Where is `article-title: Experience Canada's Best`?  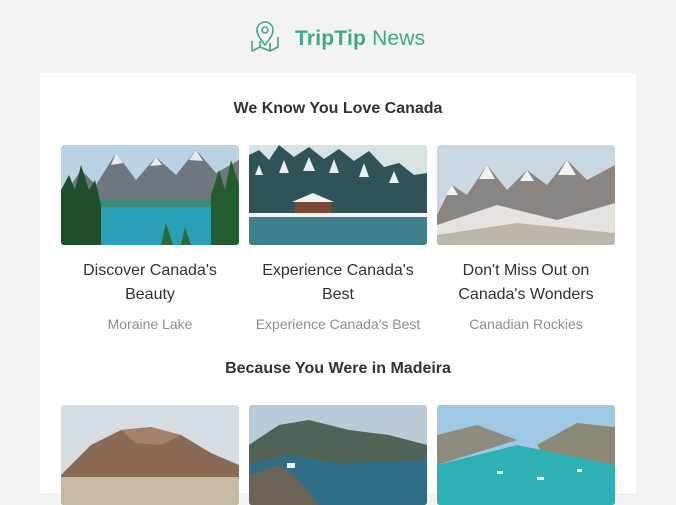 article-title: Experience Canada's Best is located at coordinates (338, 282).